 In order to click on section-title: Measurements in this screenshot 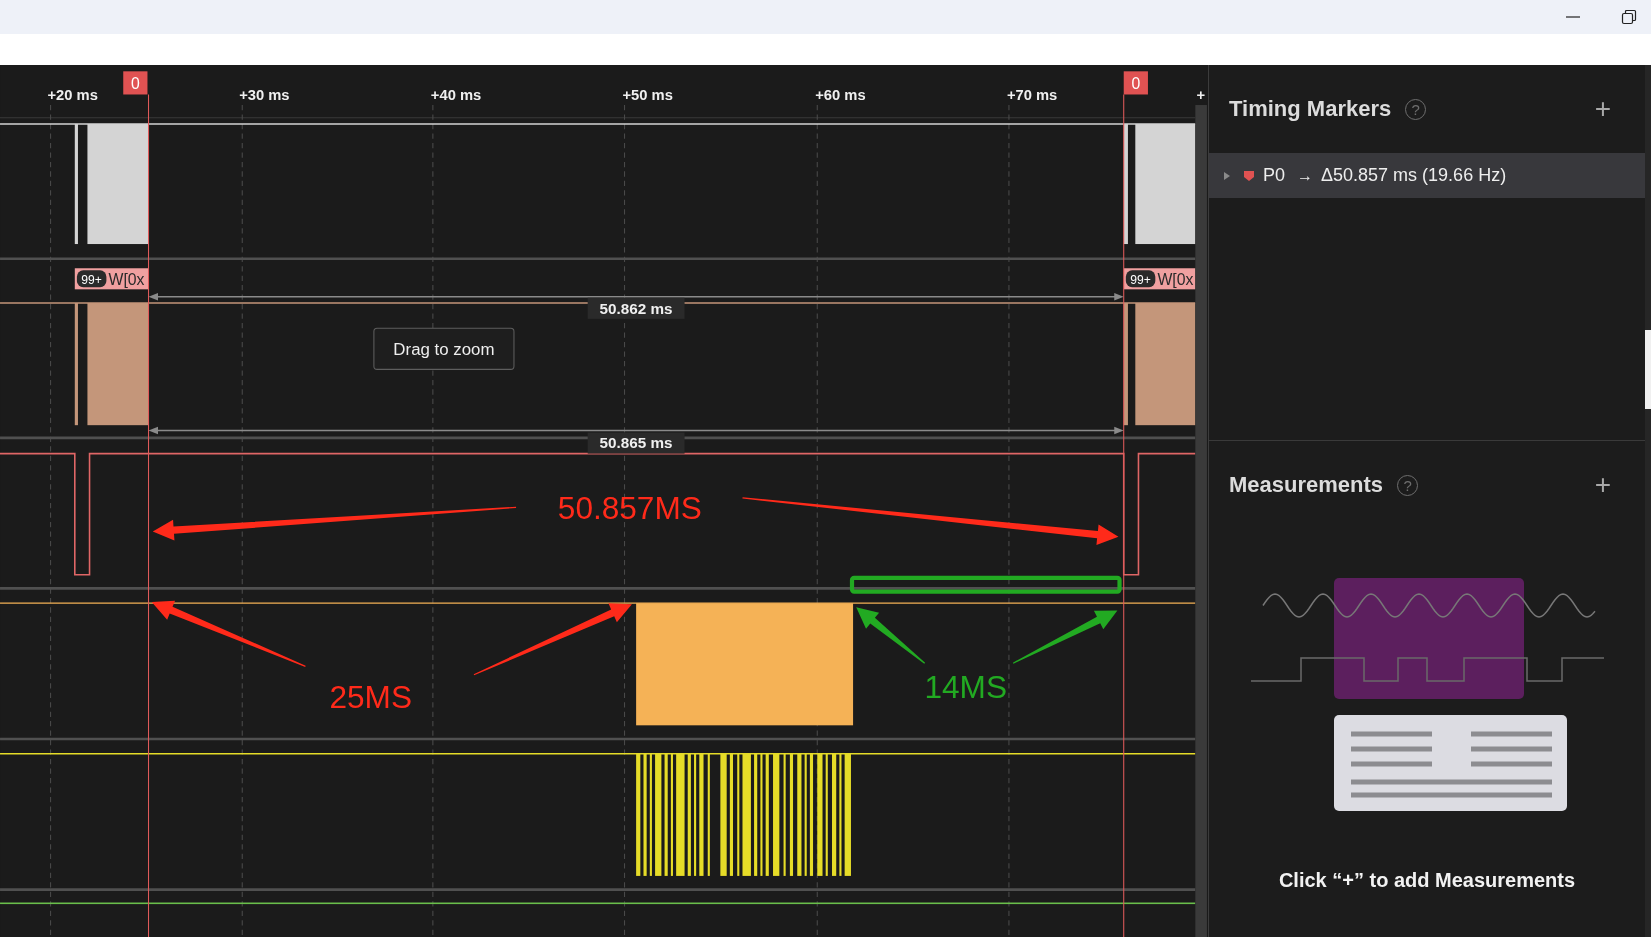, I will do `click(1306, 485)`.